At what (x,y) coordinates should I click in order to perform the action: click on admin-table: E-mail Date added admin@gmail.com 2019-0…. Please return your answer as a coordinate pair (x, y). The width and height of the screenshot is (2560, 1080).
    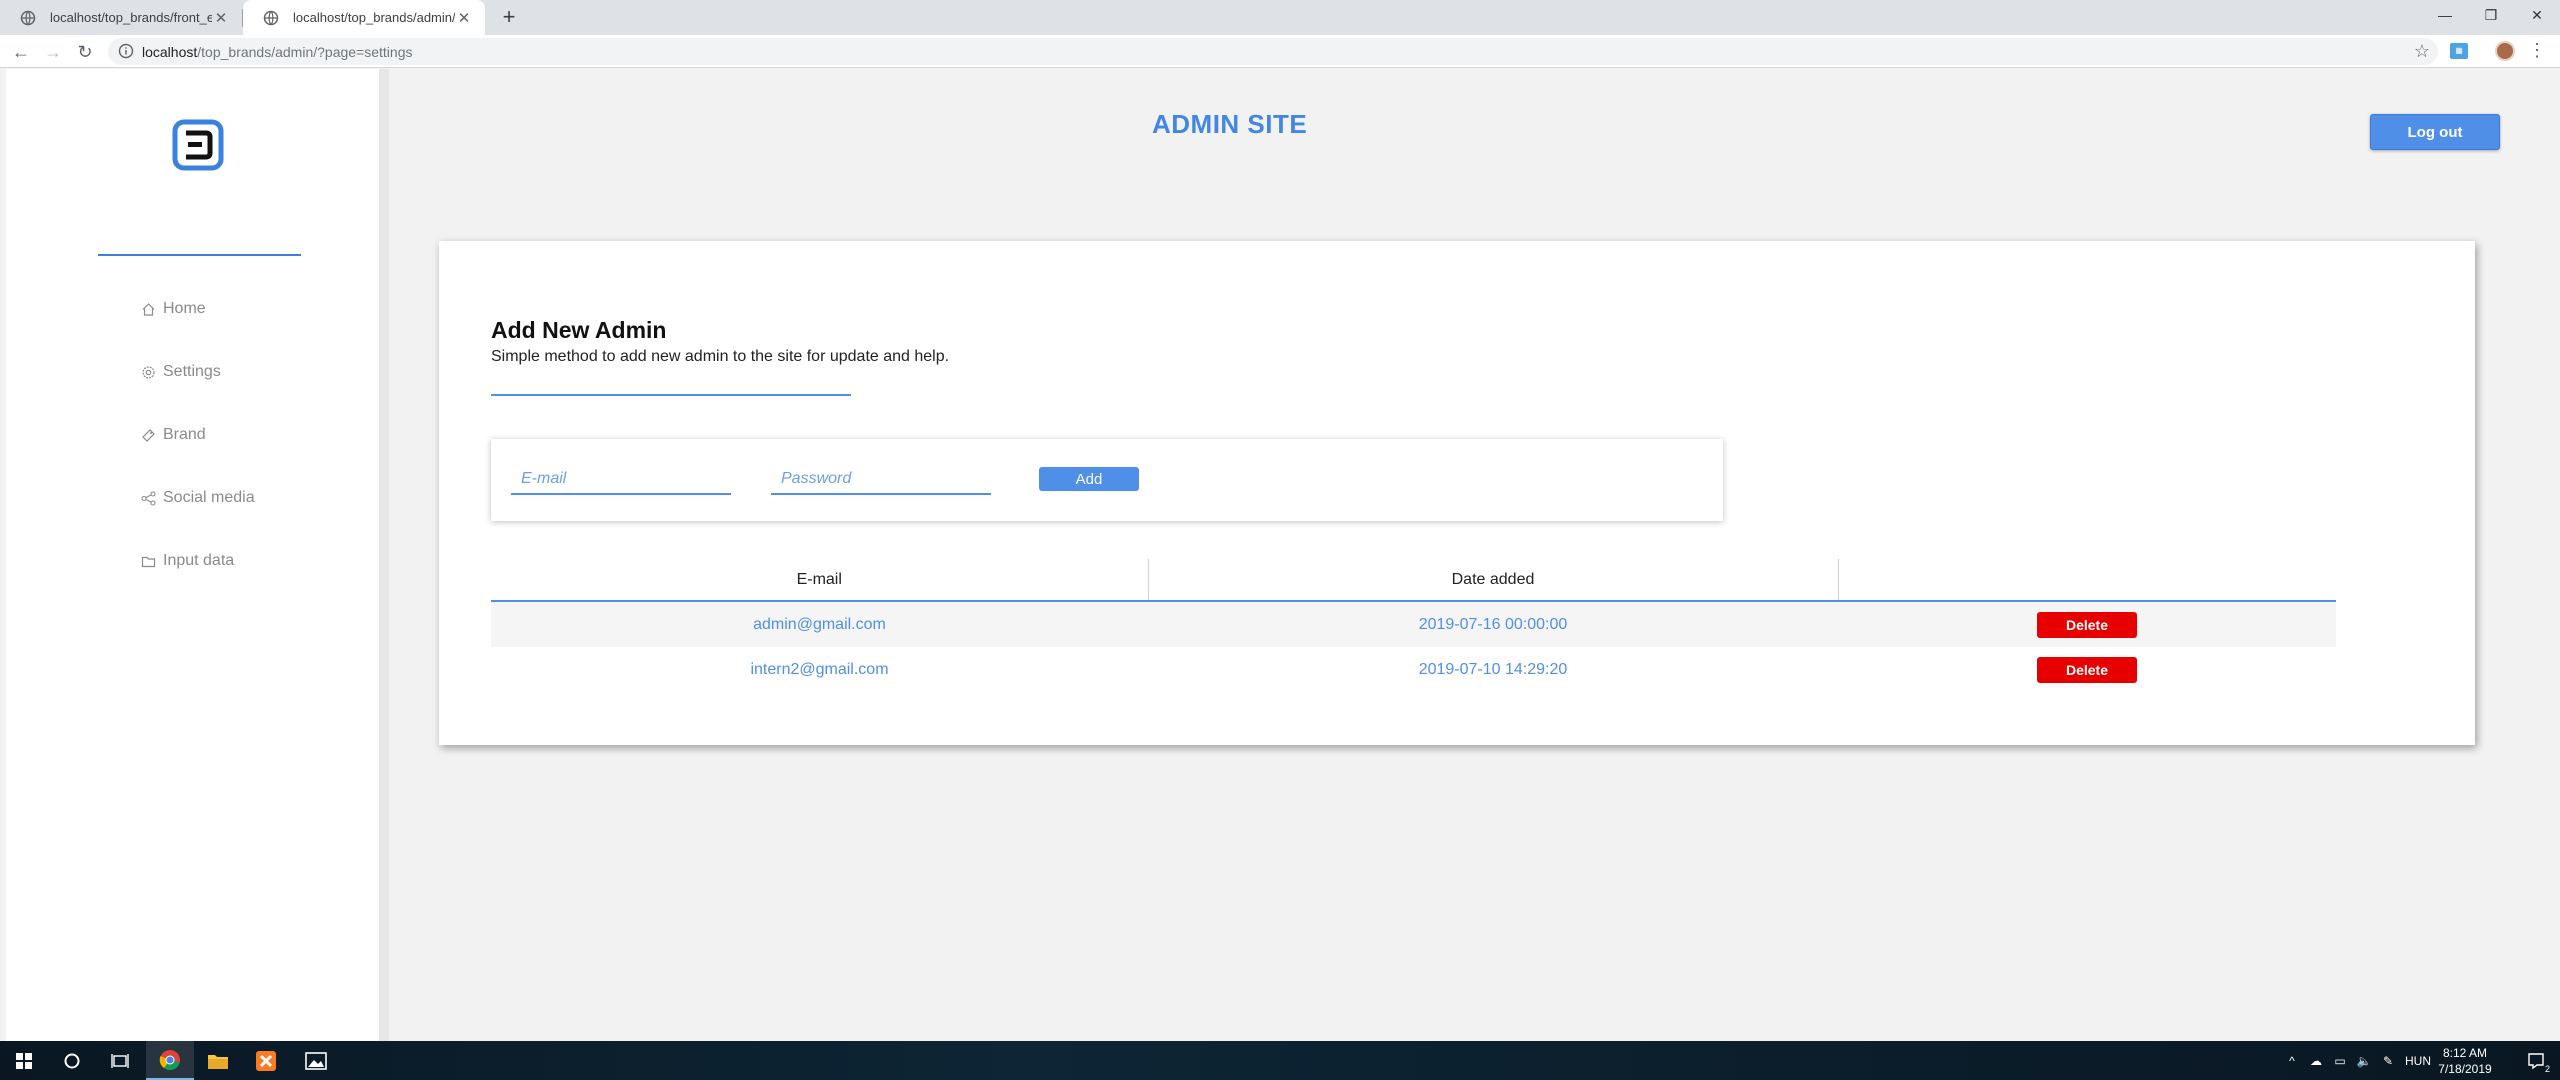
    Looking at the image, I should click on (1413, 626).